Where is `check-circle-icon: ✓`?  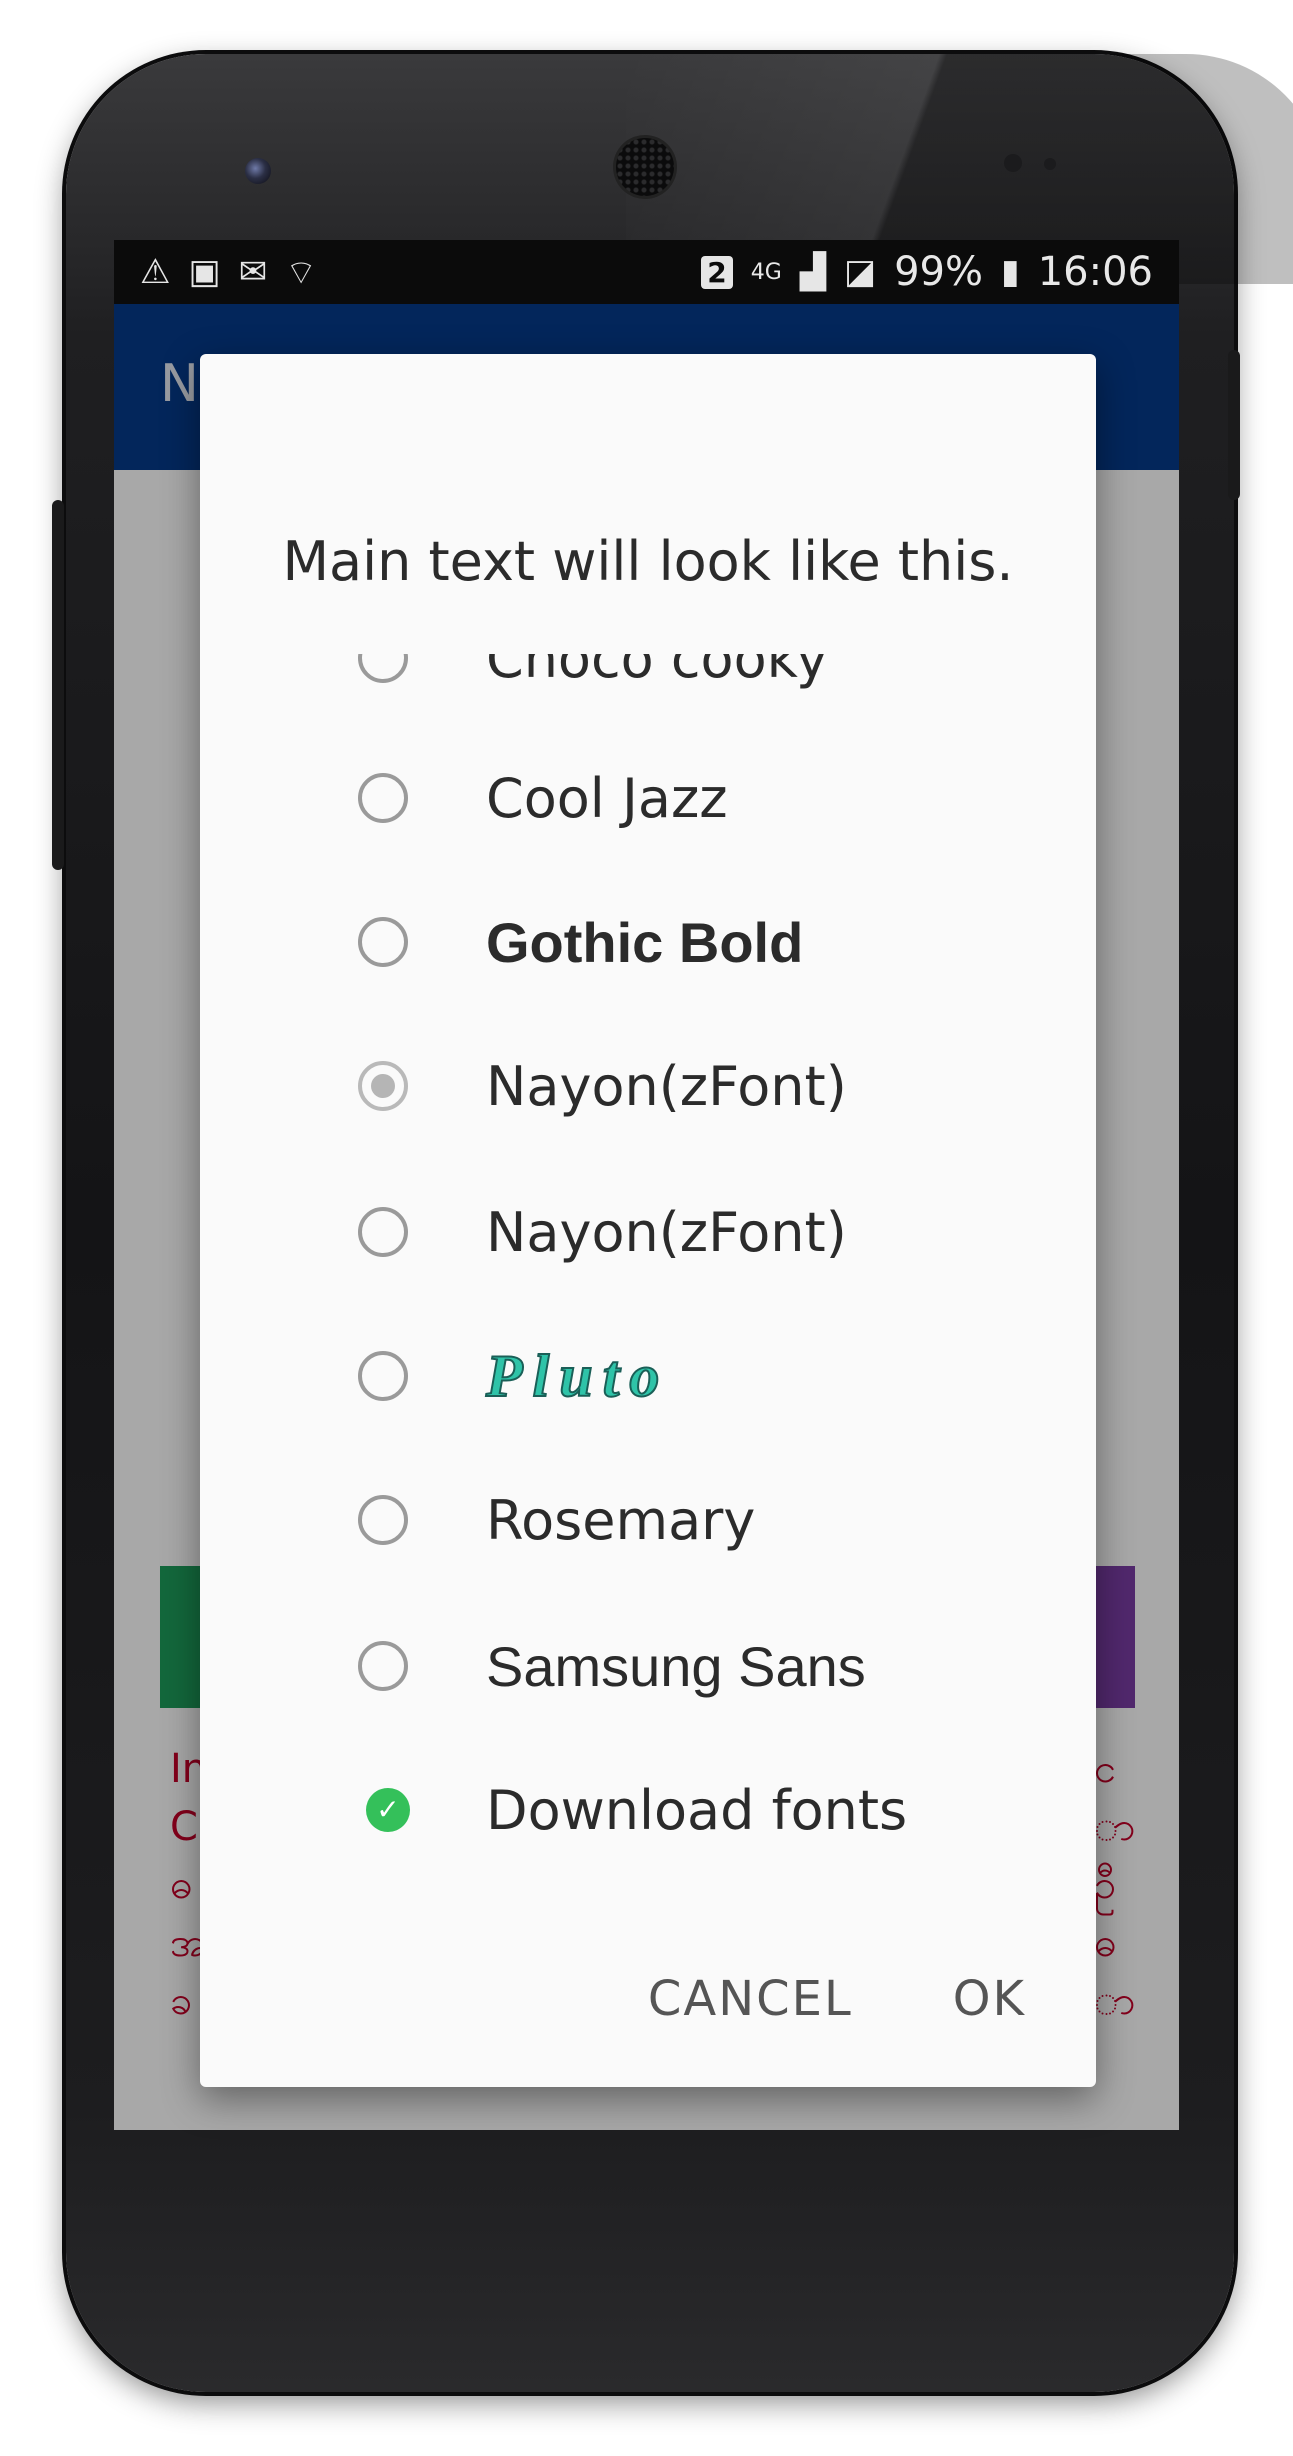
check-circle-icon: ✓ is located at coordinates (388, 1810).